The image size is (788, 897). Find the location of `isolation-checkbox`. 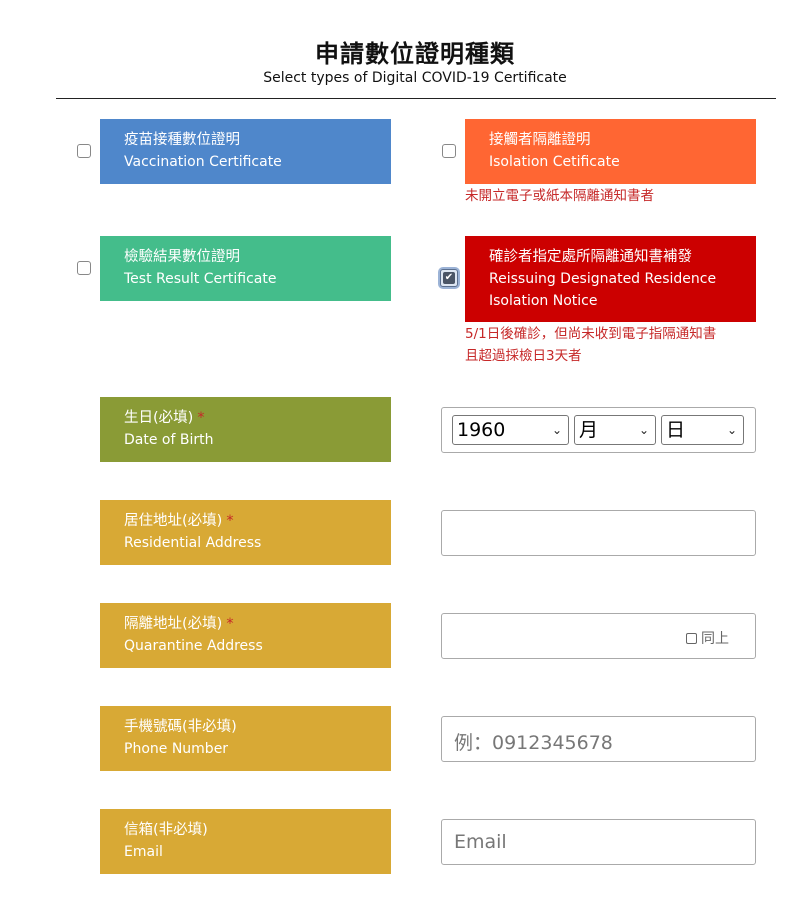

isolation-checkbox is located at coordinates (449, 151).